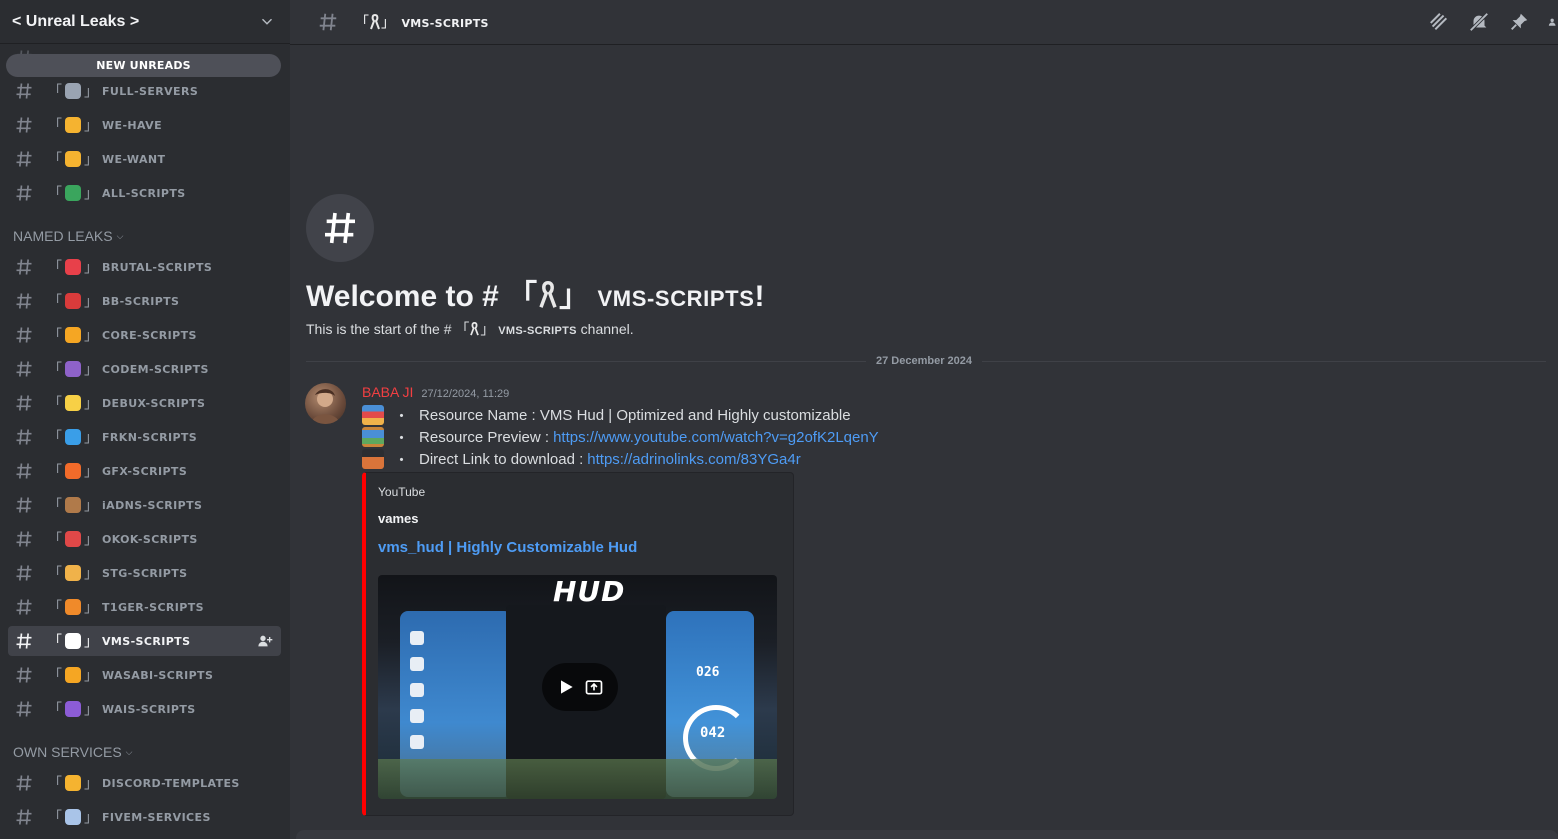 The image size is (1558, 839). Describe the element at coordinates (417, 664) in the screenshot. I see `armor-icon` at that location.